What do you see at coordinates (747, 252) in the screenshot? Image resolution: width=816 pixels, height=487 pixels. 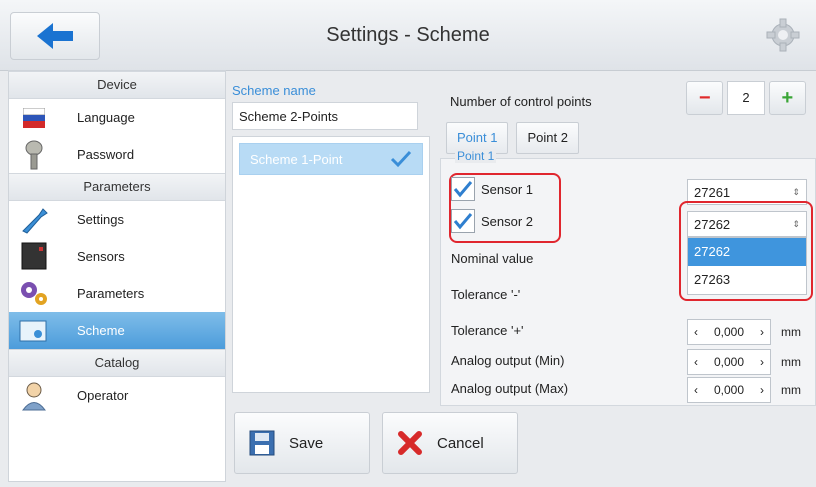 I see `dropdown-option: 27262` at bounding box center [747, 252].